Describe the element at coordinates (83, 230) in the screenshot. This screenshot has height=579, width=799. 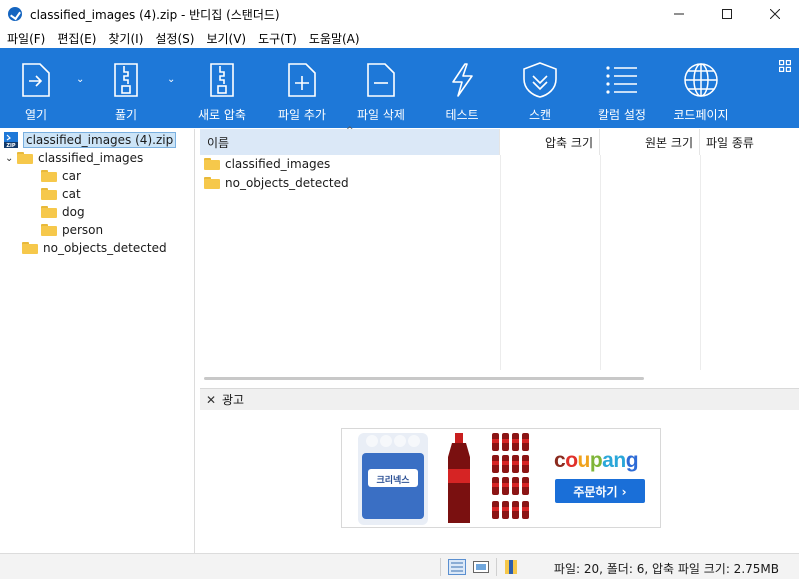
I see `tree-item-label: person` at that location.